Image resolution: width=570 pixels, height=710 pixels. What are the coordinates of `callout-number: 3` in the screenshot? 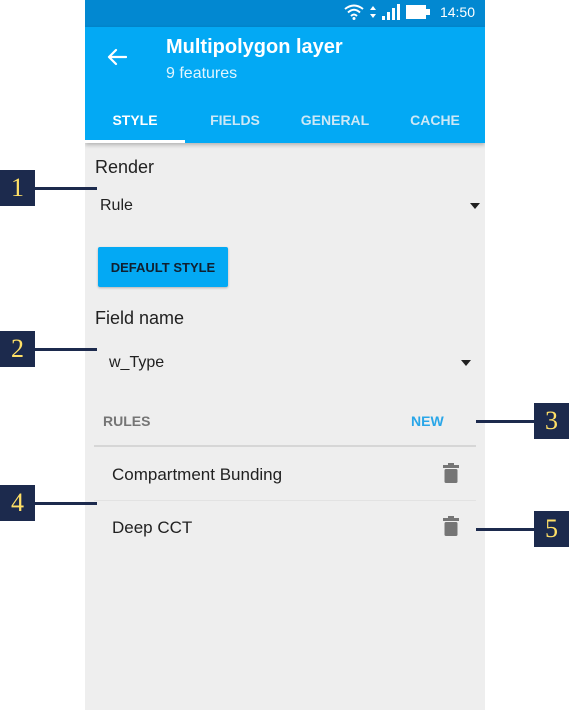 It's located at (551, 421).